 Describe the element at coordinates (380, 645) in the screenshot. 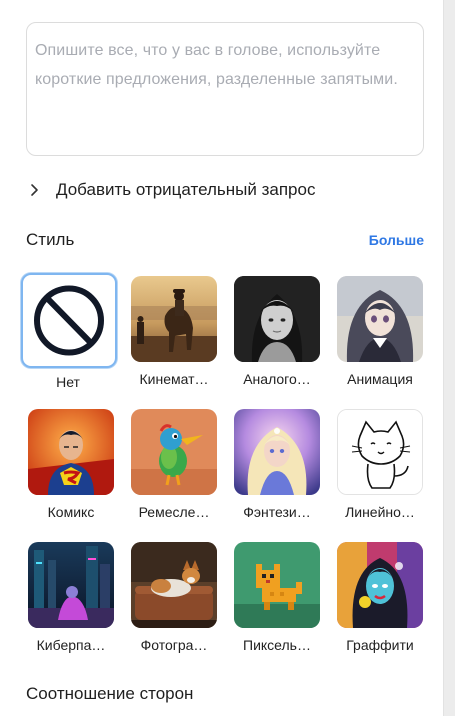

I see `style-label: Граффити` at that location.